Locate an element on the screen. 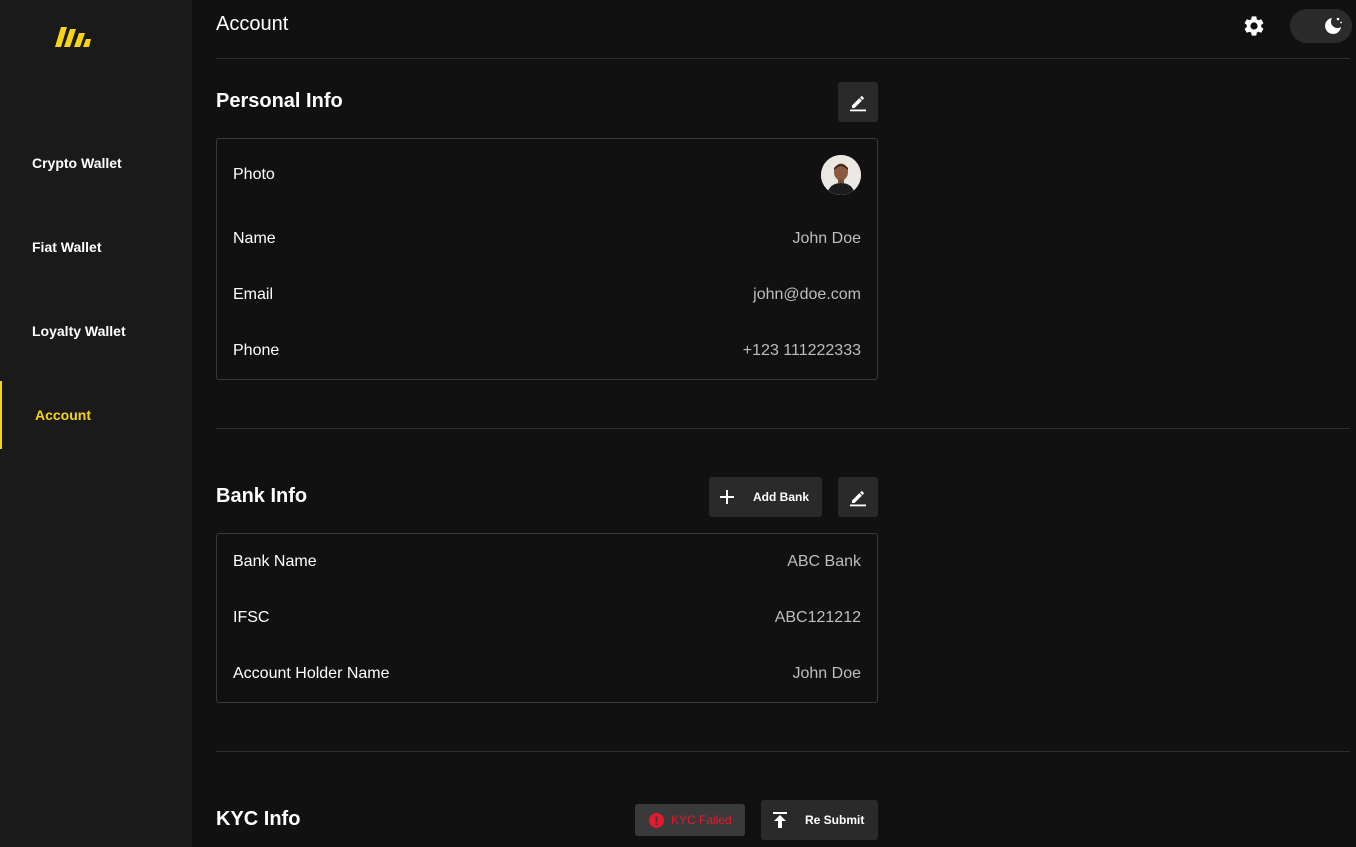 The image size is (1356, 847). phone-label: Phone is located at coordinates (256, 350).